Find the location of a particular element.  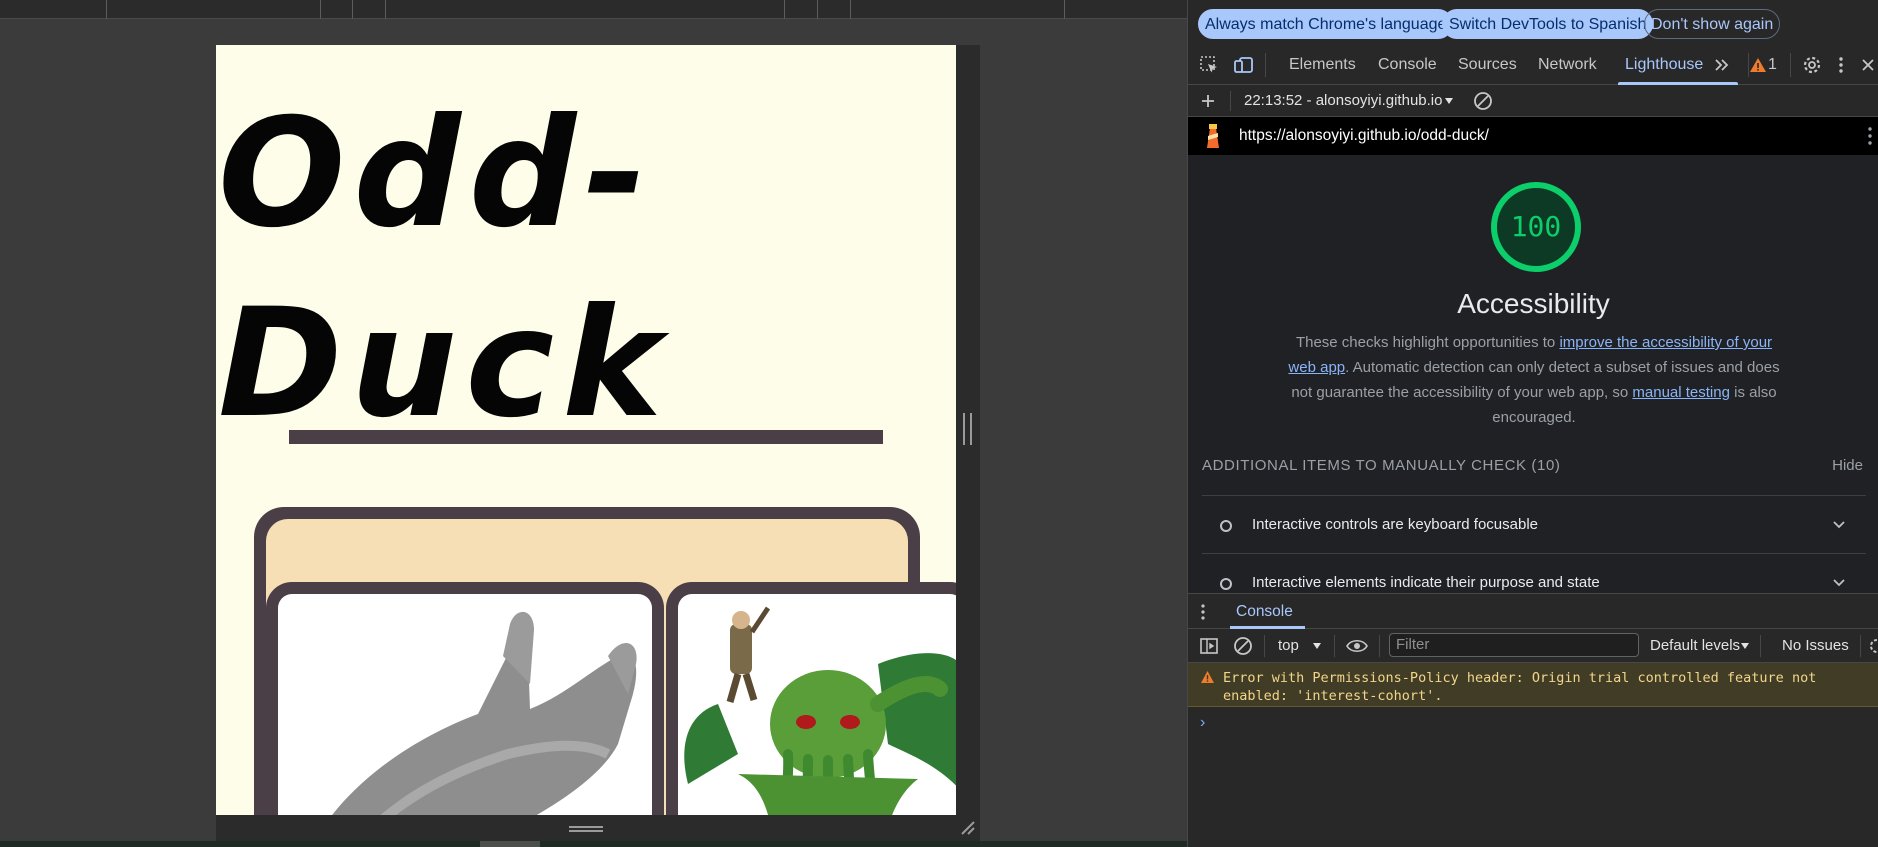

tab-lighthouse: Lighthouse is located at coordinates (1664, 65).